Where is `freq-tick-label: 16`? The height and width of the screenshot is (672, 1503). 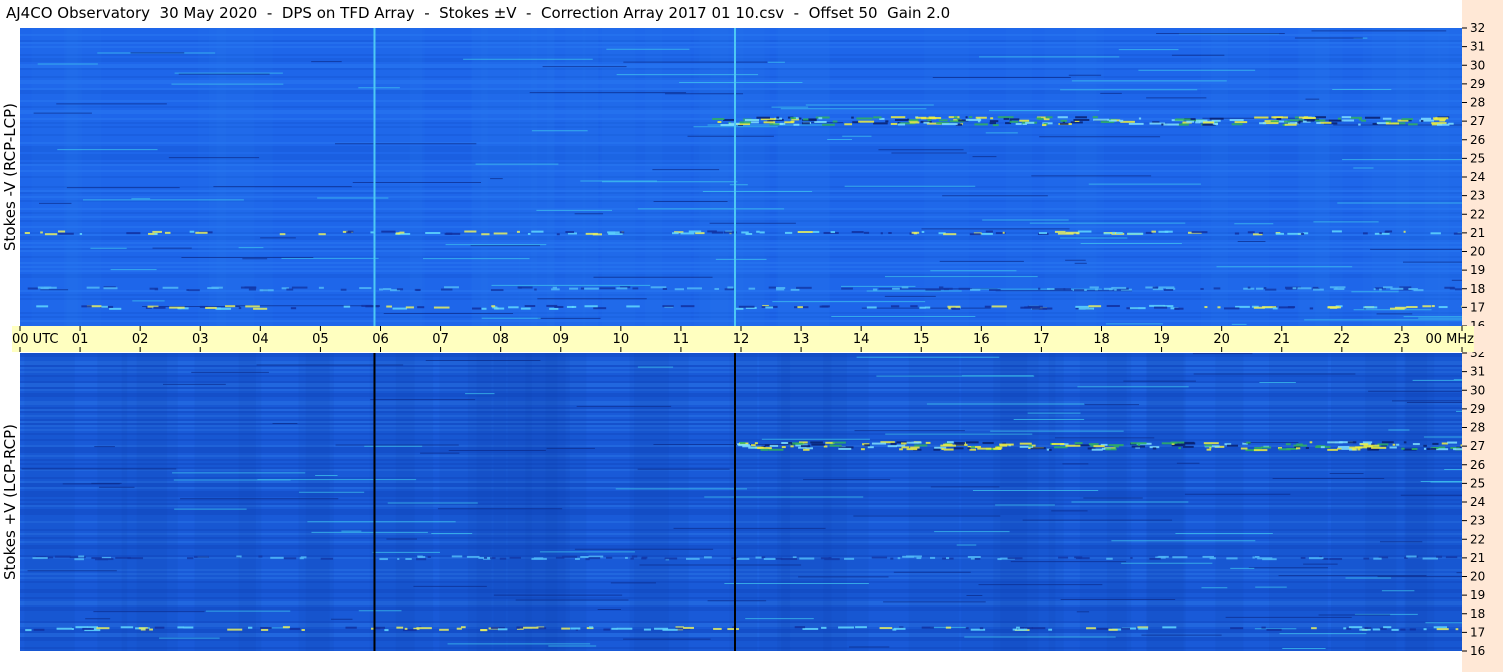 freq-tick-label: 16 is located at coordinates (1477, 651).